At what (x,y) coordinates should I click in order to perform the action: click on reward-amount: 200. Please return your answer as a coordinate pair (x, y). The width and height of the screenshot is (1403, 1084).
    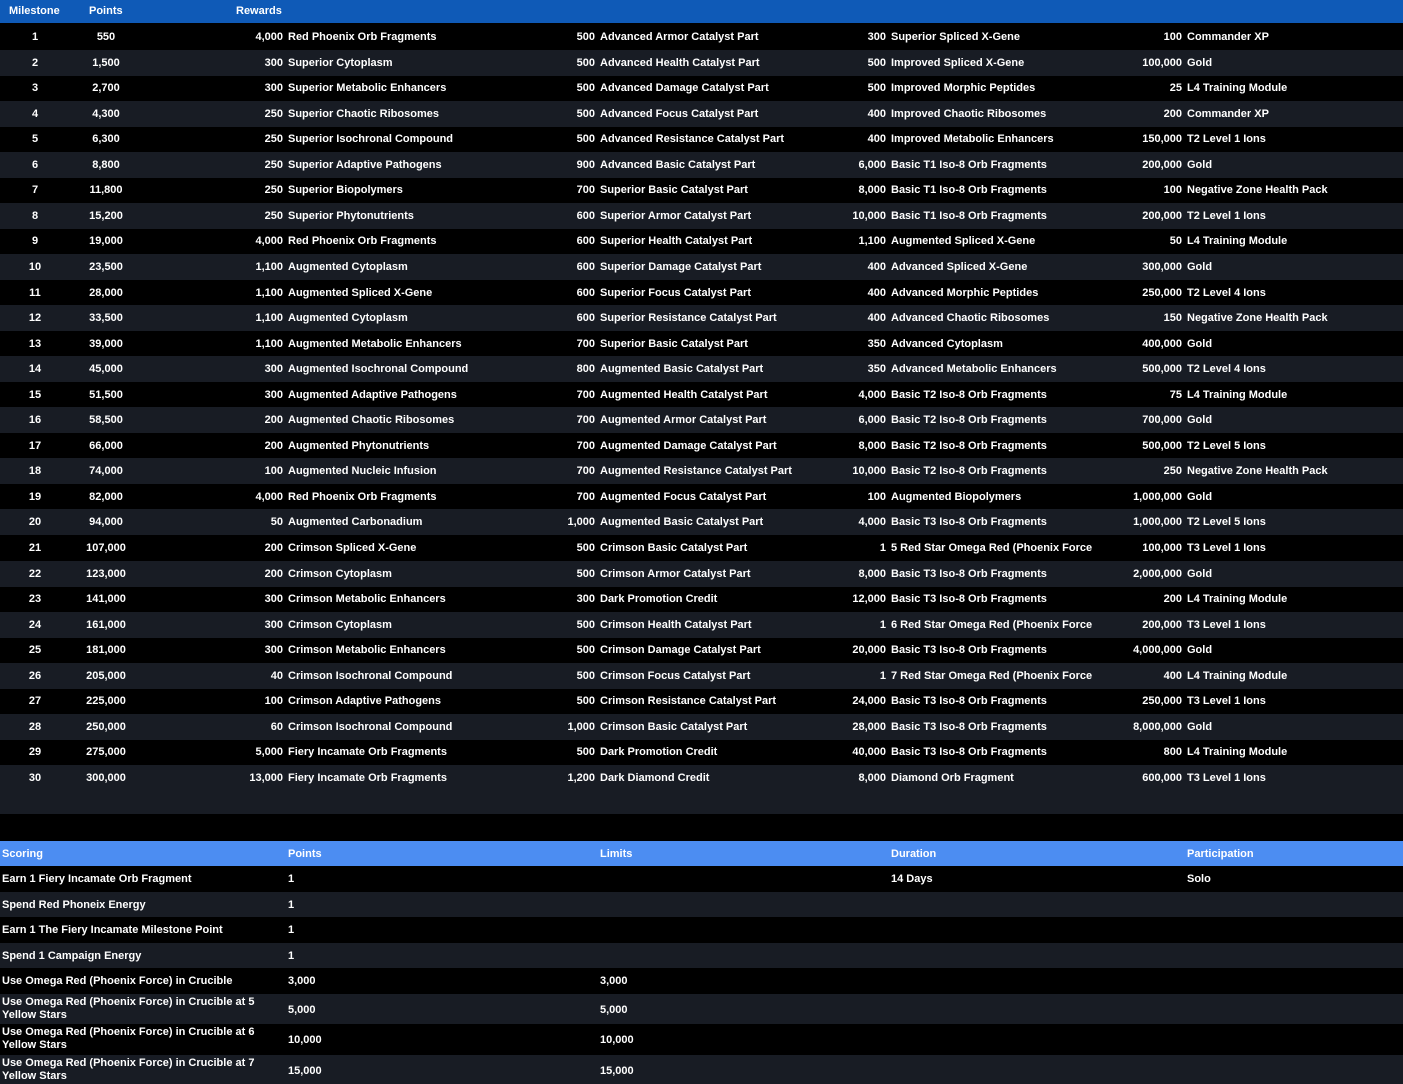
    Looking at the image, I should click on (1172, 599).